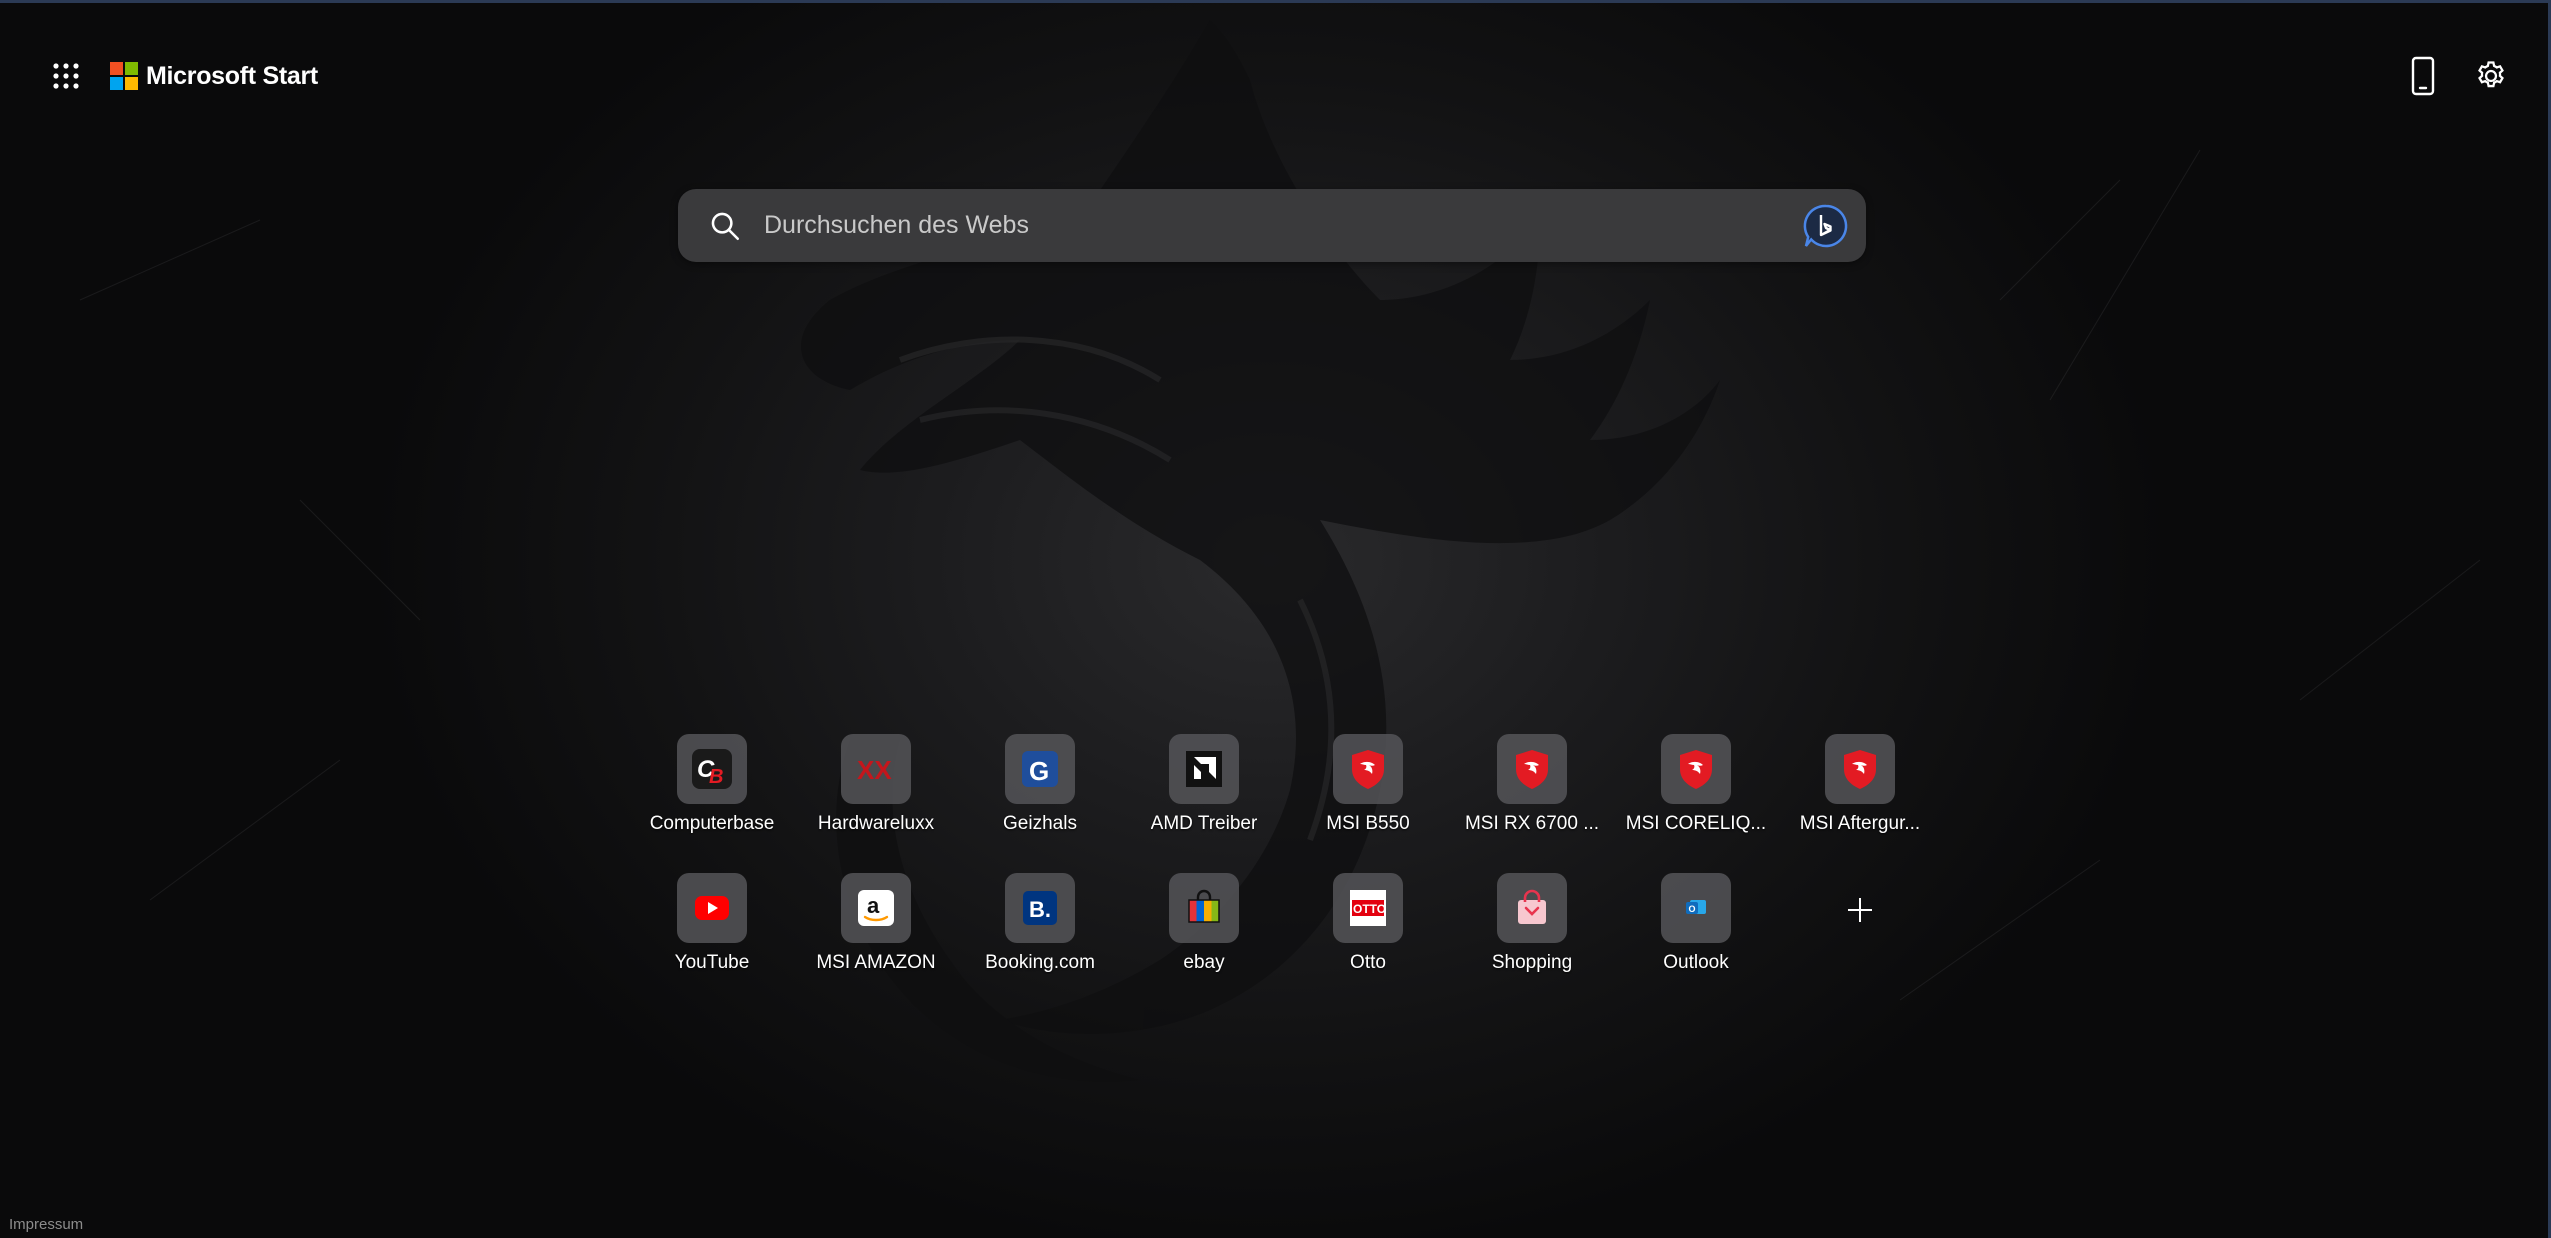 Image resolution: width=2551 pixels, height=1238 pixels. I want to click on quick-link-tile: O Outlook, so click(1696, 942).